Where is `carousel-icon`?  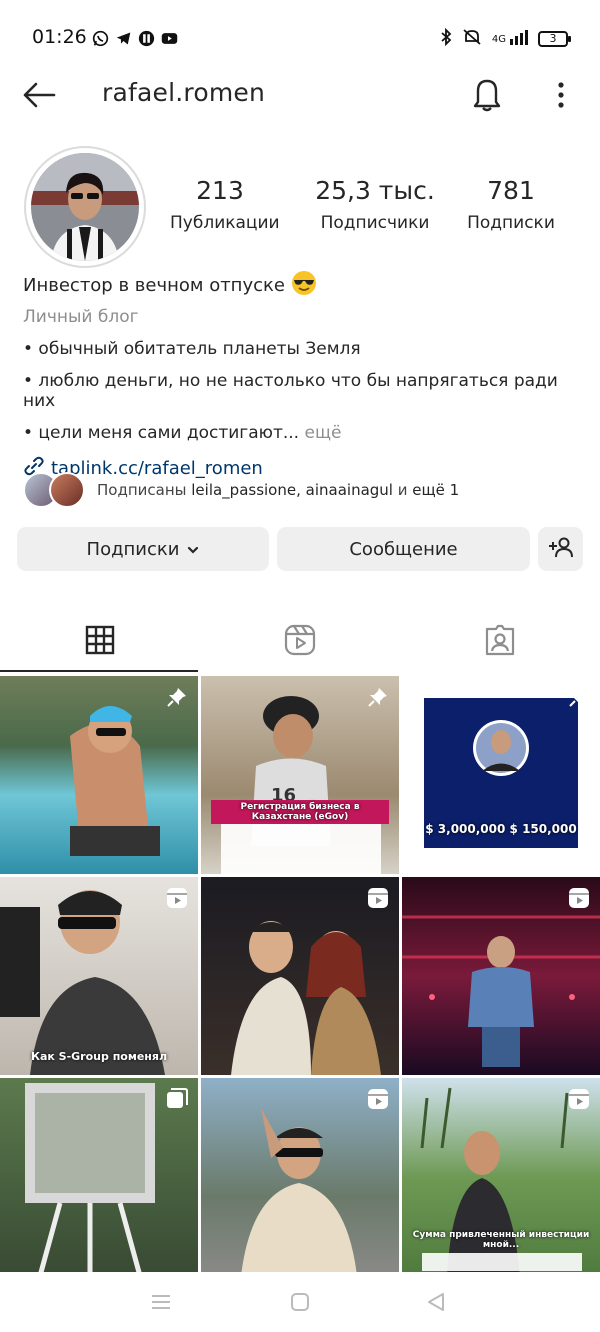
carousel-icon is located at coordinates (177, 1099).